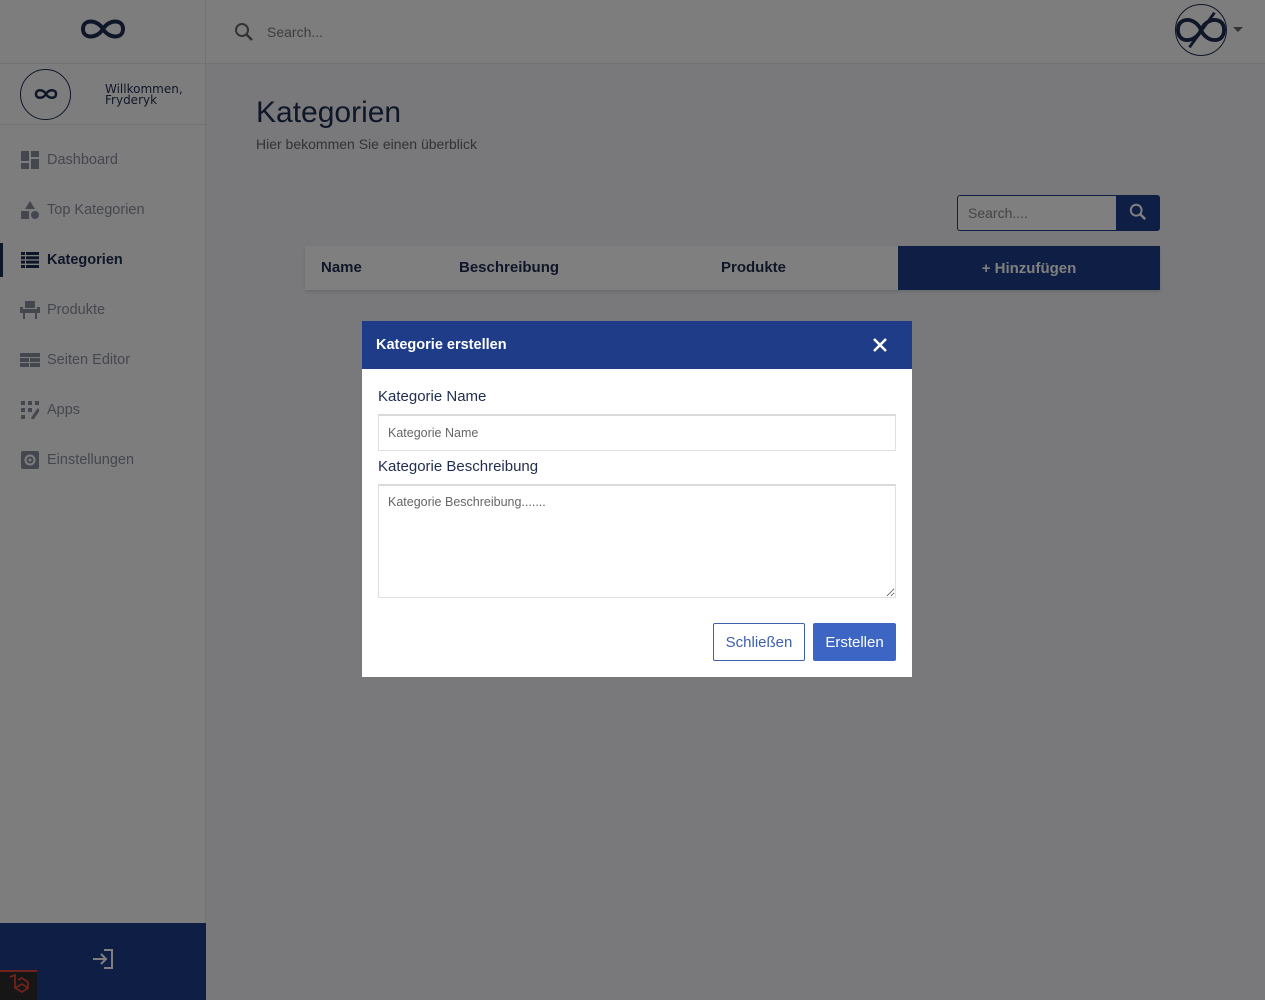 The height and width of the screenshot is (1000, 1265). Describe the element at coordinates (637, 345) in the screenshot. I see `modal-header: Kategorie erstellen` at that location.